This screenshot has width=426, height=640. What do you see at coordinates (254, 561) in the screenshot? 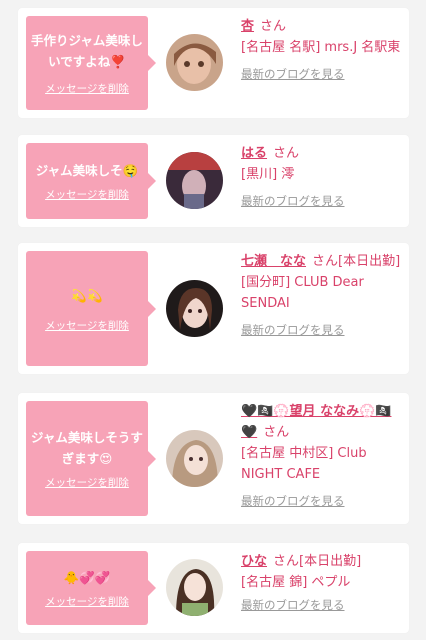
I see `sender-name-link: ひな` at bounding box center [254, 561].